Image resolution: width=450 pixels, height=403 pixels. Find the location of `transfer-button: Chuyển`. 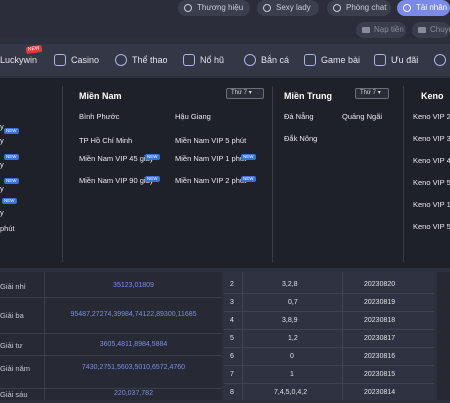

transfer-button: Chuyển is located at coordinates (431, 30).